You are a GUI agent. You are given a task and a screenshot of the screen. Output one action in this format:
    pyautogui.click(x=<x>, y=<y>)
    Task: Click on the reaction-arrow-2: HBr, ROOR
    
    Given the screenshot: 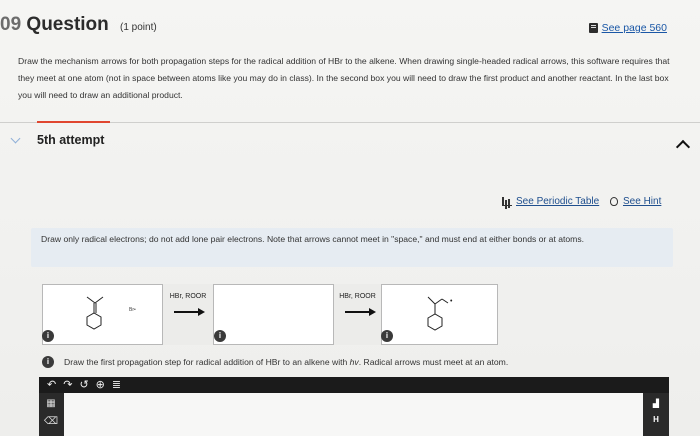 What is the action you would take?
    pyautogui.click(x=357, y=314)
    